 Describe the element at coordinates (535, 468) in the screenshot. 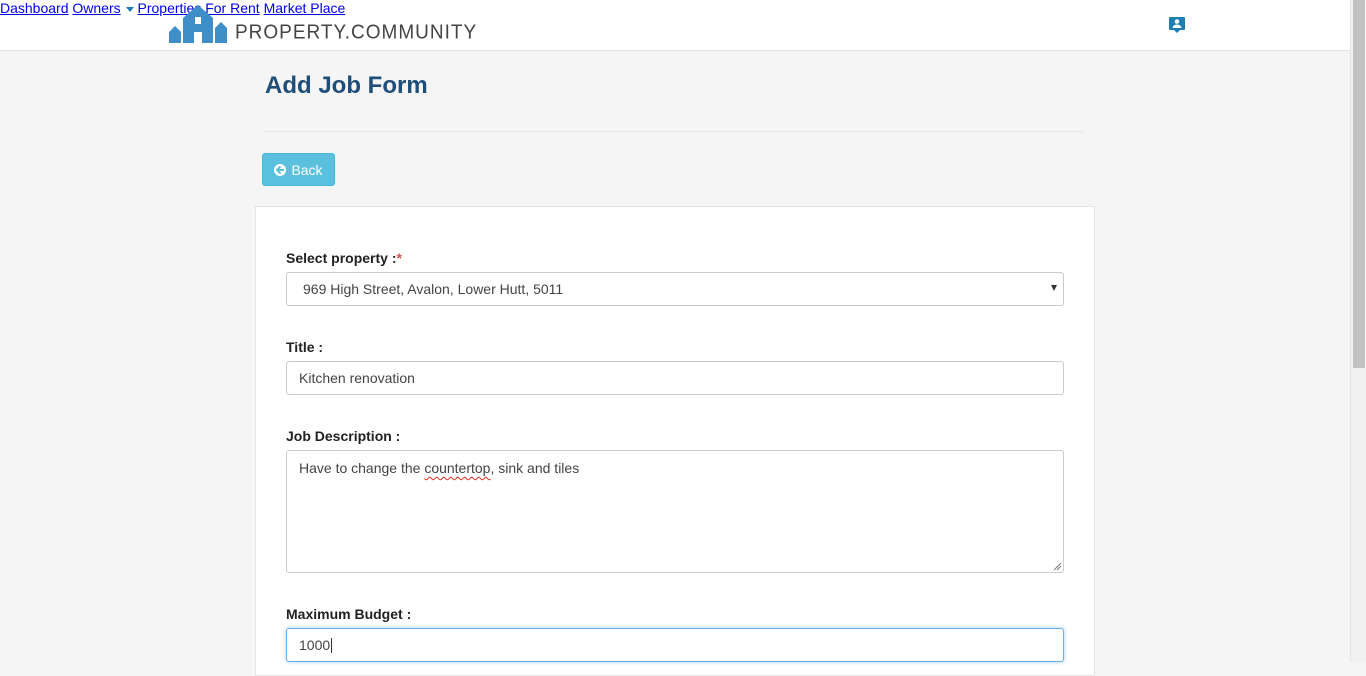

I see `description-text-end: , sink and tiles` at that location.